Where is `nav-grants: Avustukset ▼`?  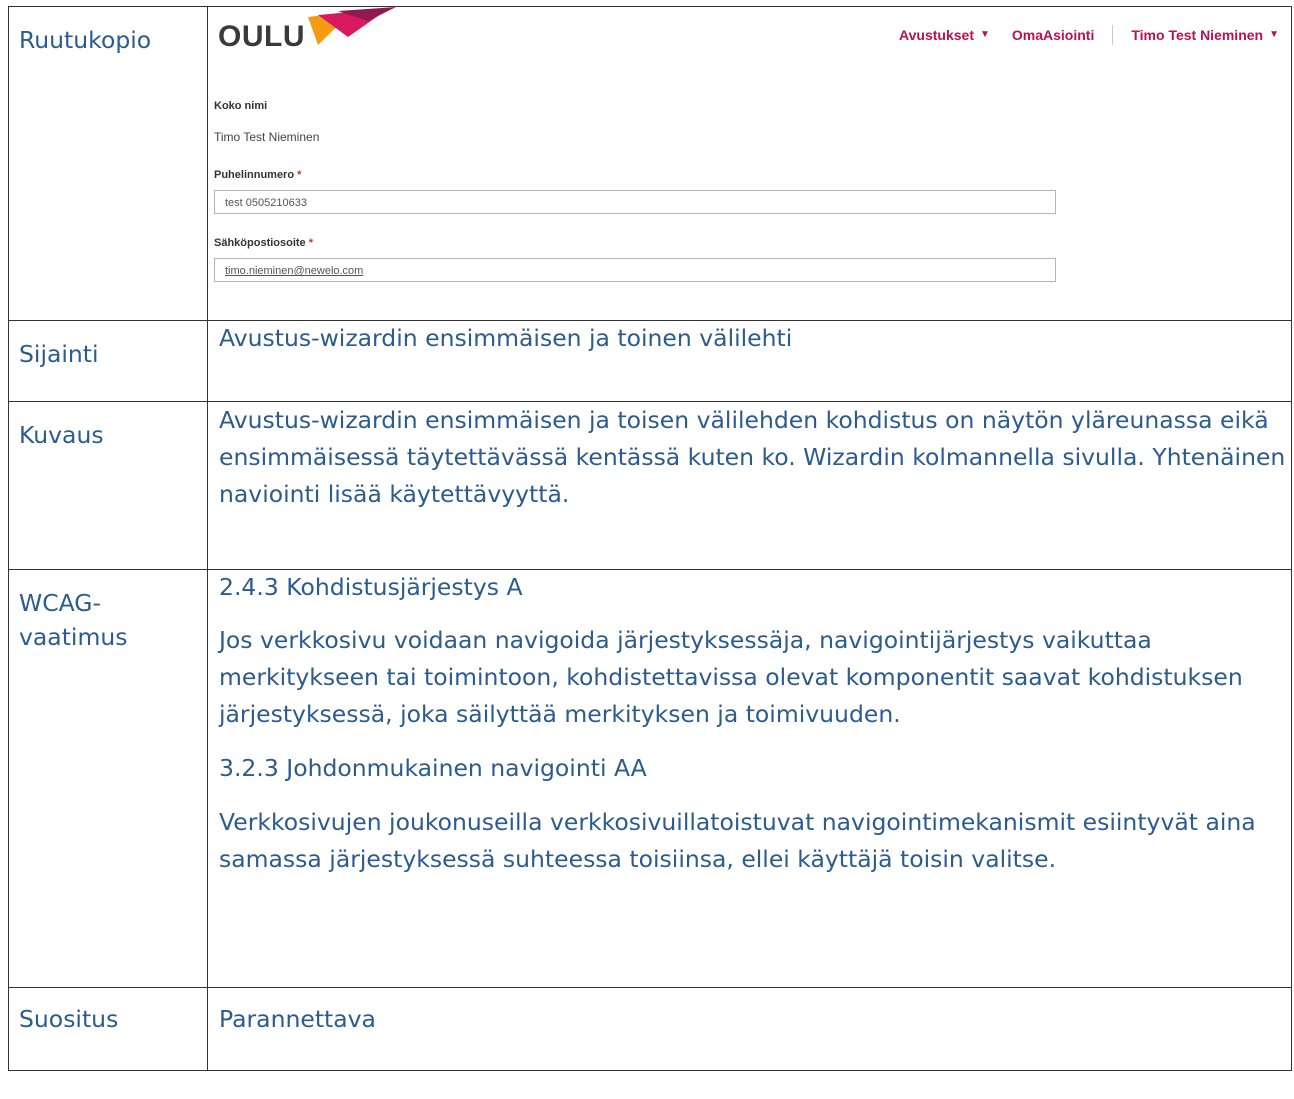
nav-grants: Avustukset ▼ is located at coordinates (944, 35).